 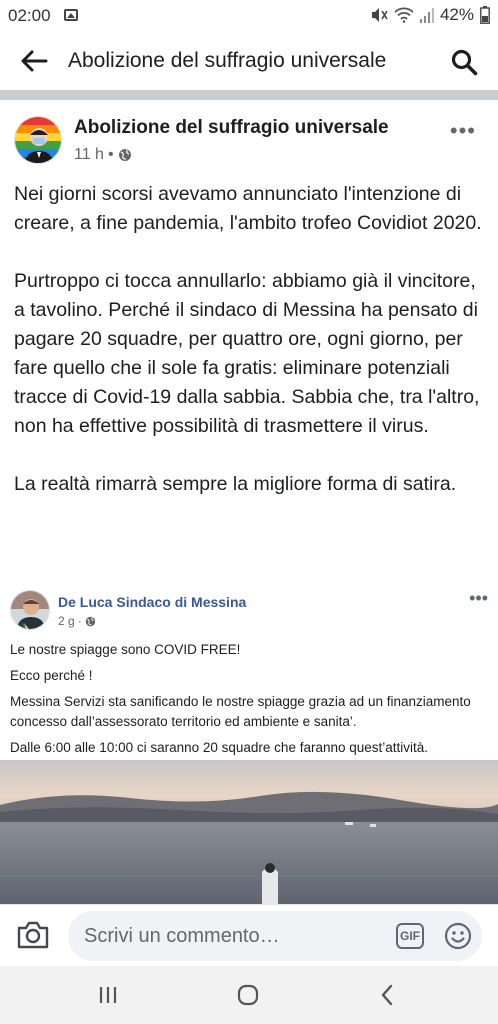 What do you see at coordinates (34, 61) in the screenshot?
I see `back-arrow-icon` at bounding box center [34, 61].